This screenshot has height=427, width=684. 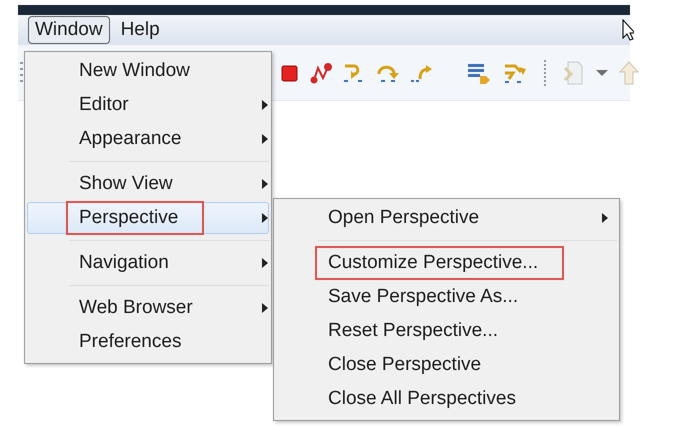 What do you see at coordinates (132, 184) in the screenshot?
I see `menu-item: Show View` at bounding box center [132, 184].